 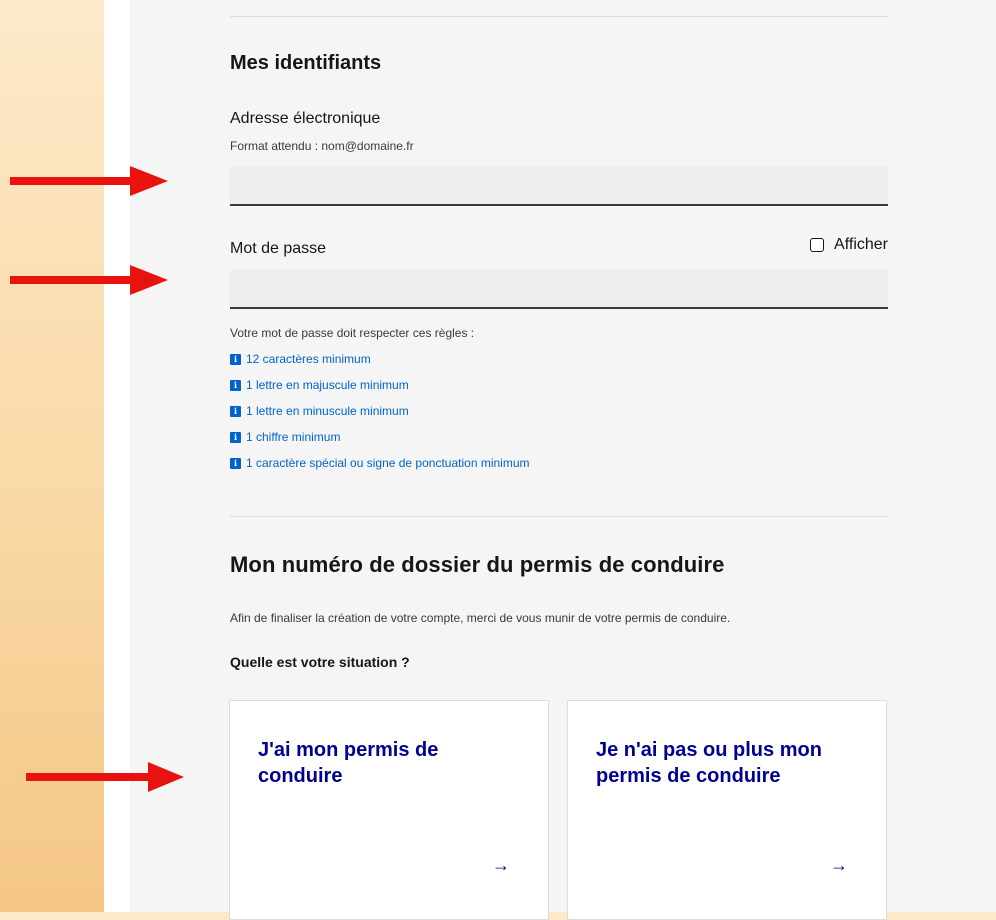 I want to click on password-rule: i 1 lettre en minuscule minimum, so click(x=319, y=411).